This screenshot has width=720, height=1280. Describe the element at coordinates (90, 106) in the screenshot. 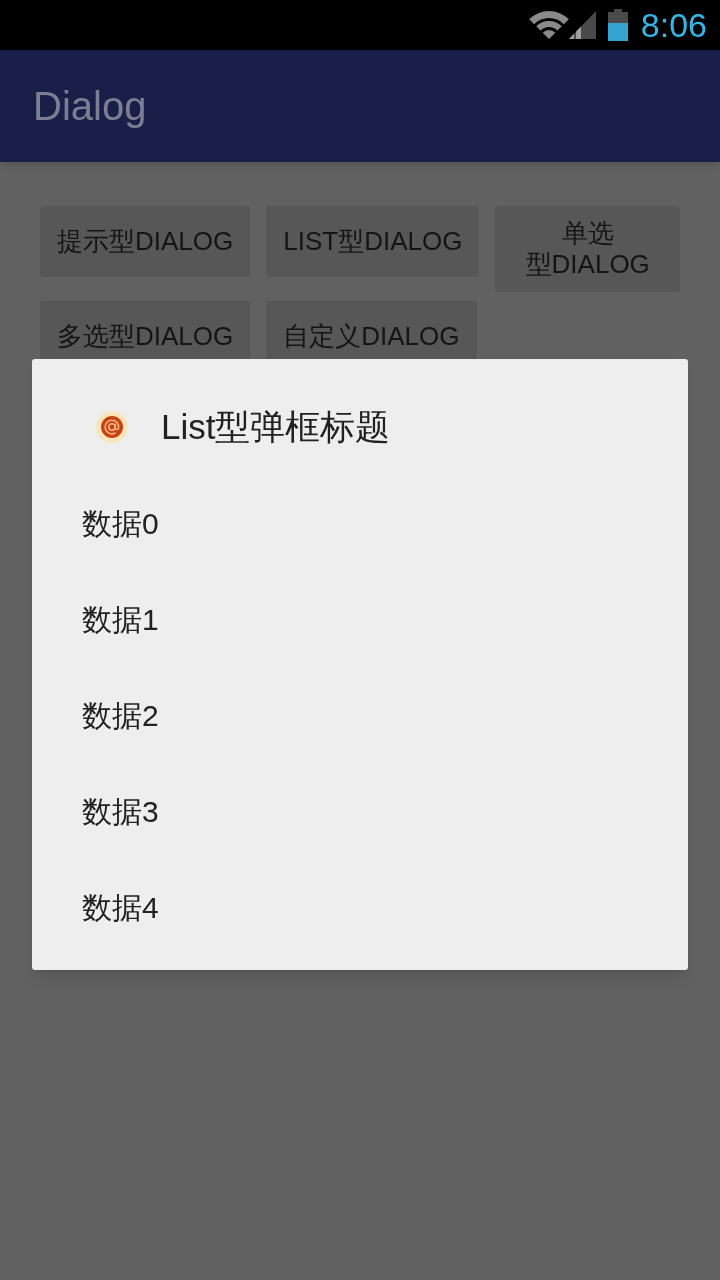

I see `app-title: Dialog` at that location.